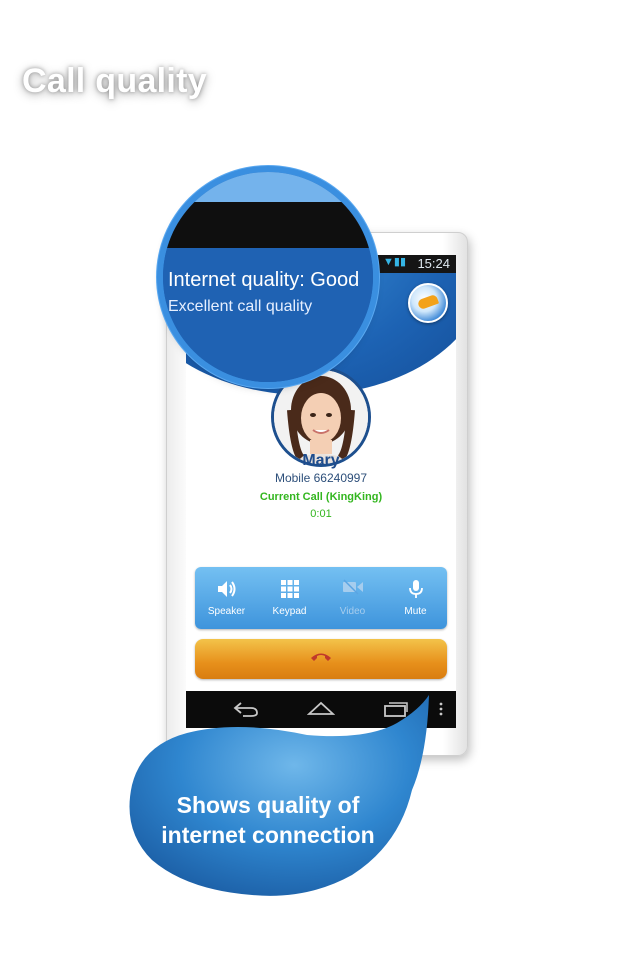 This screenshot has height=960, width=640. What do you see at coordinates (226, 611) in the screenshot?
I see `speaker-label: Speaker` at bounding box center [226, 611].